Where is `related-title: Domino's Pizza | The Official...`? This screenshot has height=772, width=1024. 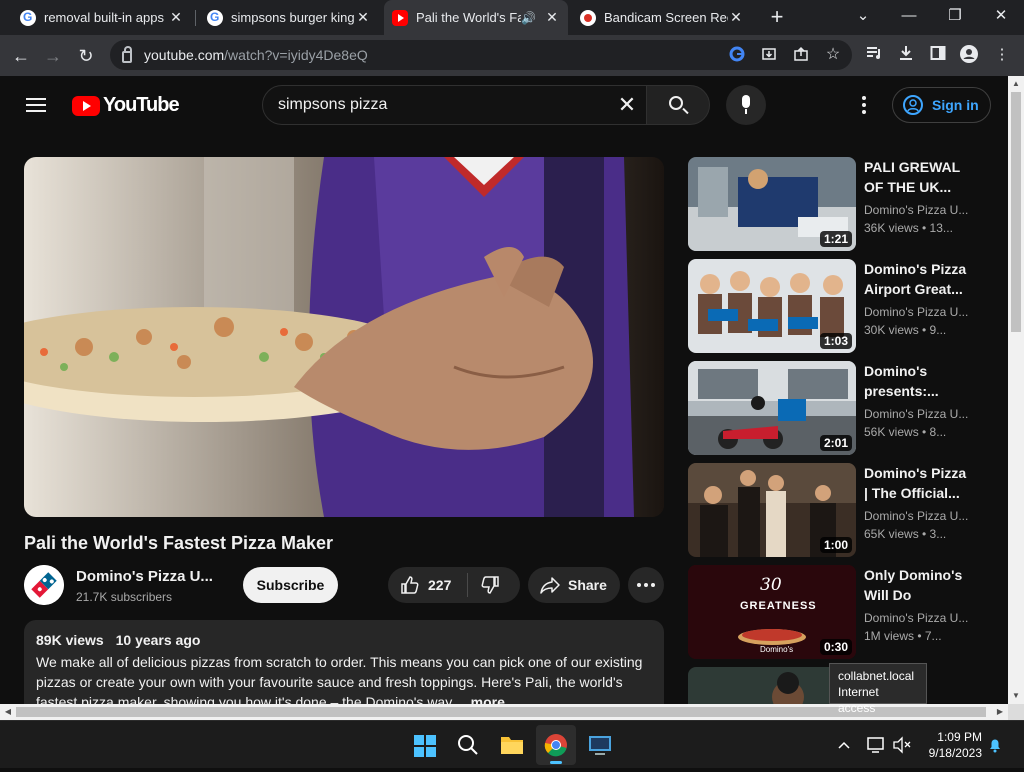
related-title: Domino's Pizza | The Official... is located at coordinates (917, 483).